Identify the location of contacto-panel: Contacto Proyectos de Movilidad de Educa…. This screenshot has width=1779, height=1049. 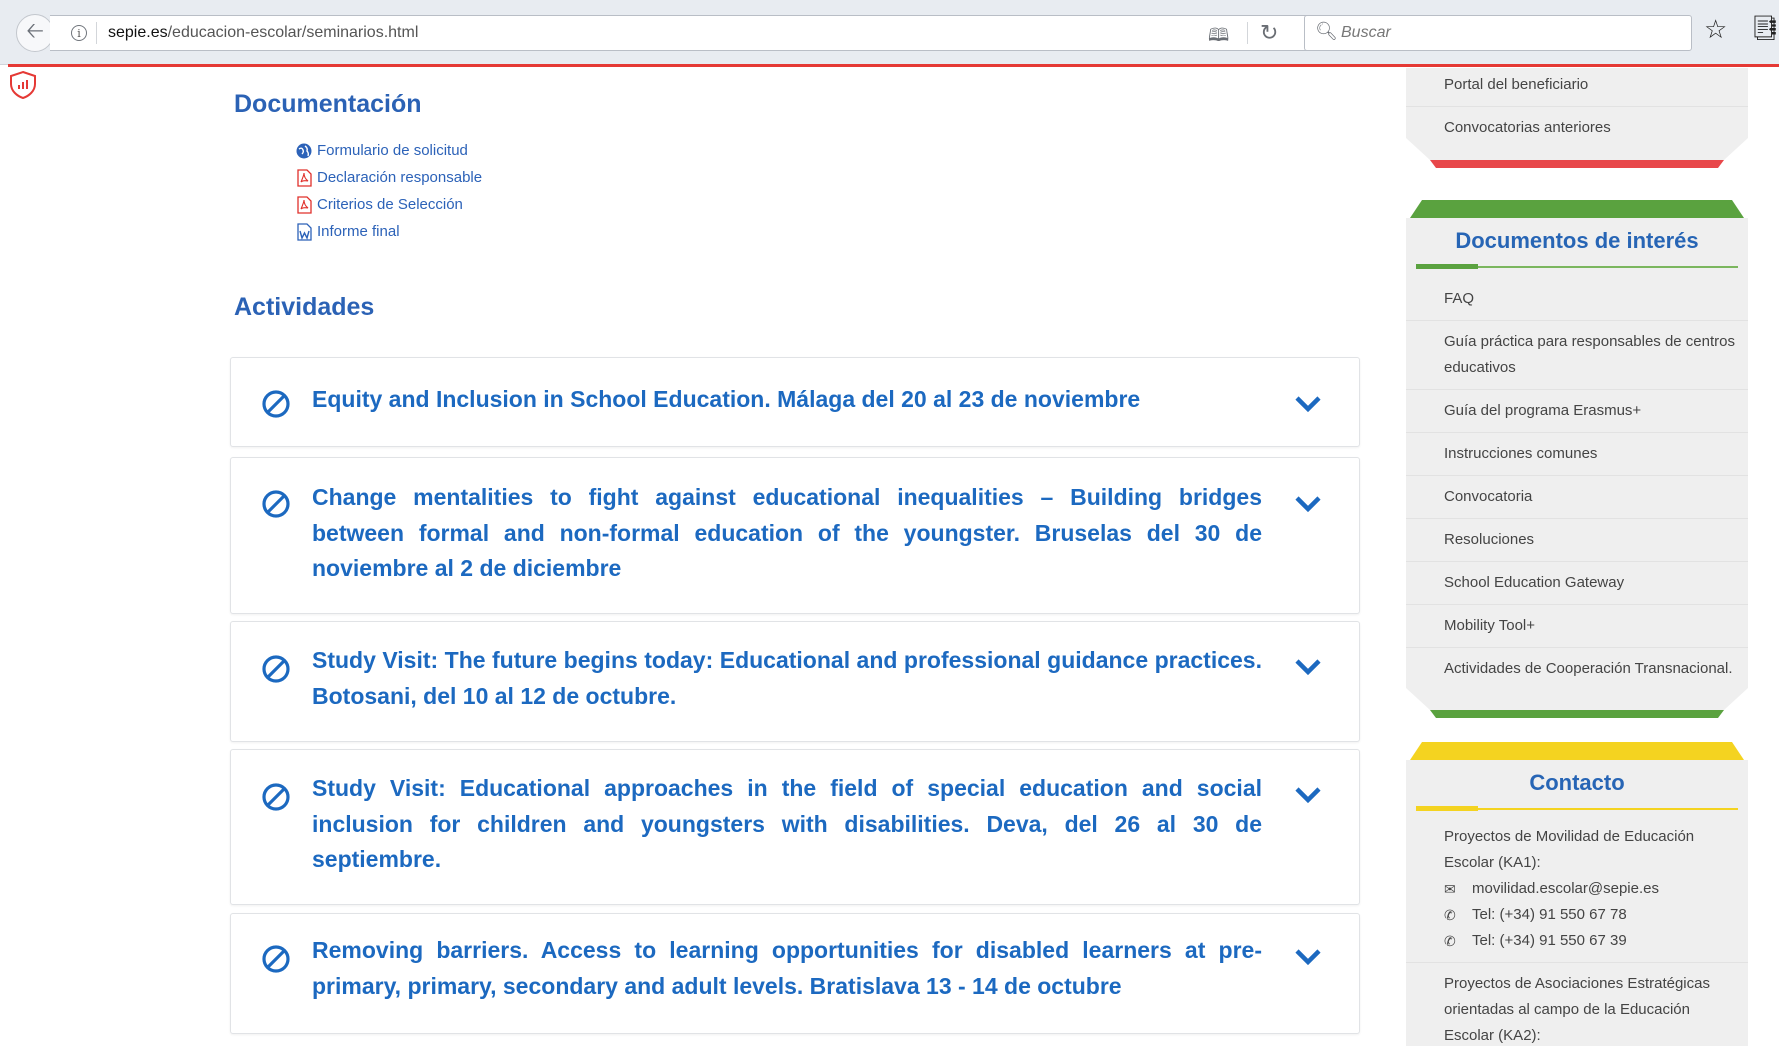
(1577, 903).